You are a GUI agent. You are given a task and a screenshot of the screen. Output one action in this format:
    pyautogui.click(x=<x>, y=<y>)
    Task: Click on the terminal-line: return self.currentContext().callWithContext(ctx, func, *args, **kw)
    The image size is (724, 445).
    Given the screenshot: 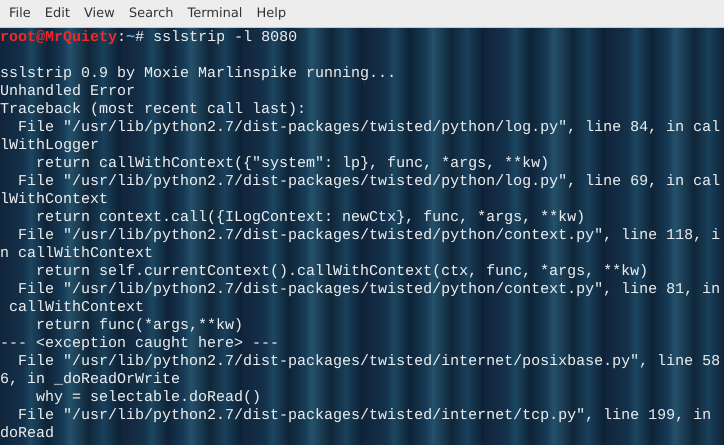 What is the action you would take?
    pyautogui.click(x=342, y=272)
    